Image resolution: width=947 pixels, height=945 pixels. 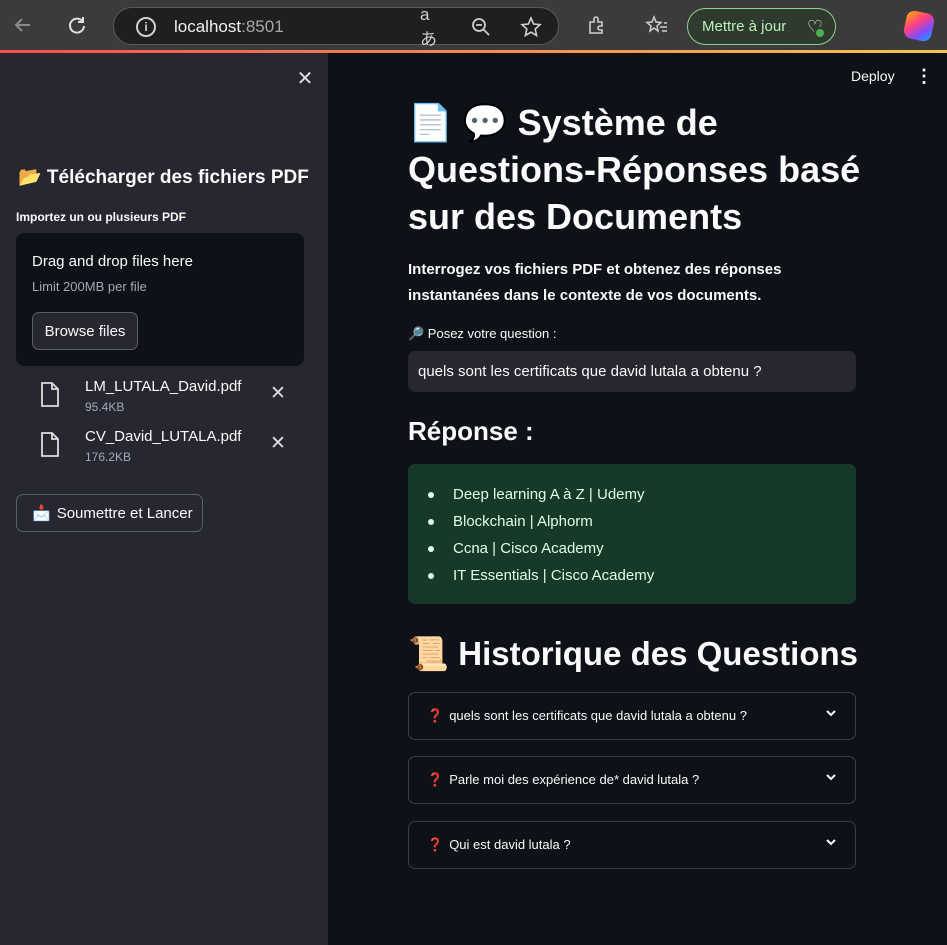 What do you see at coordinates (124, 513) in the screenshot?
I see `submit-label: Soumettre et Lancer` at bounding box center [124, 513].